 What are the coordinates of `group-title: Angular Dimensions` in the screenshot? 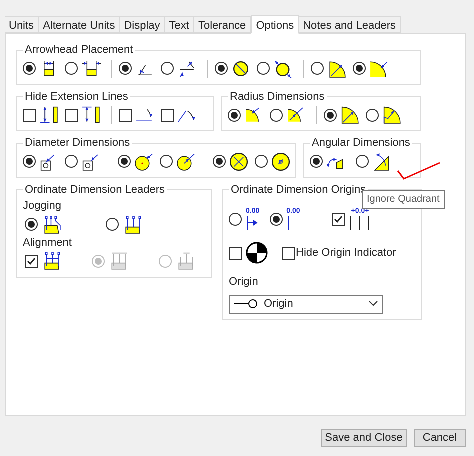 It's located at (361, 143).